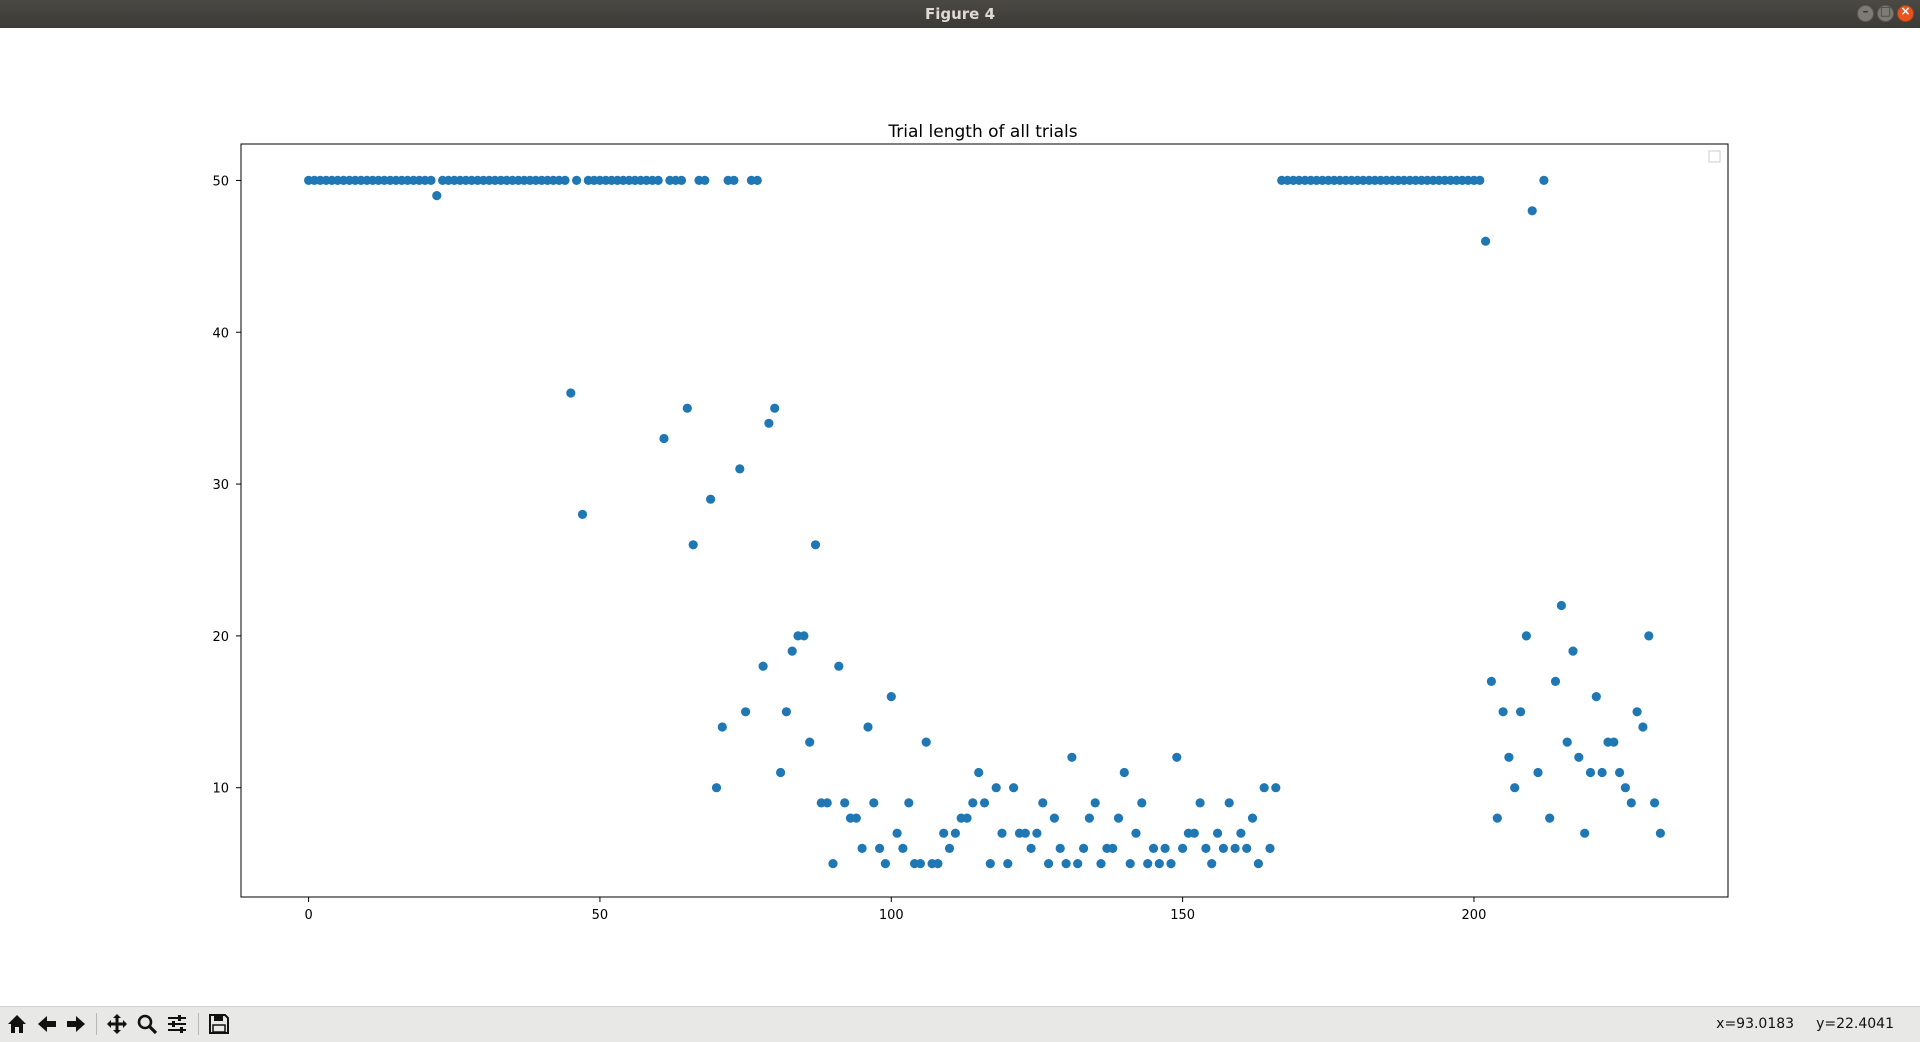  I want to click on save-button, so click(219, 1024).